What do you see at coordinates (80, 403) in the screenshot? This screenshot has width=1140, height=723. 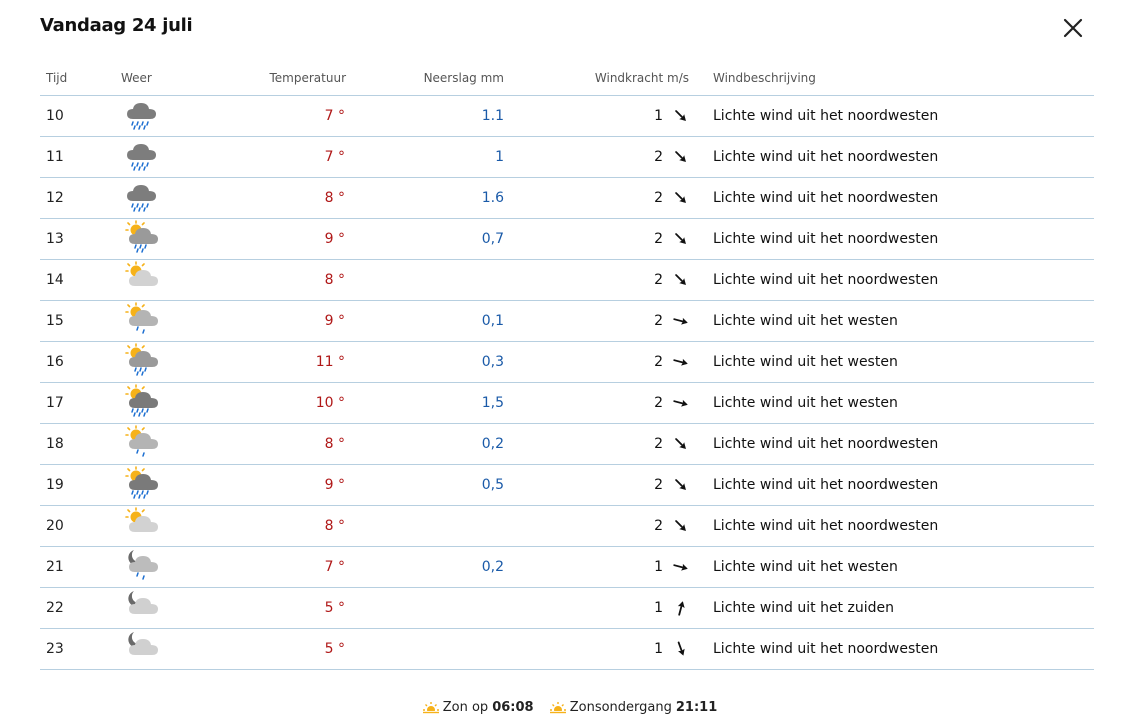 I see `row-time: 17` at bounding box center [80, 403].